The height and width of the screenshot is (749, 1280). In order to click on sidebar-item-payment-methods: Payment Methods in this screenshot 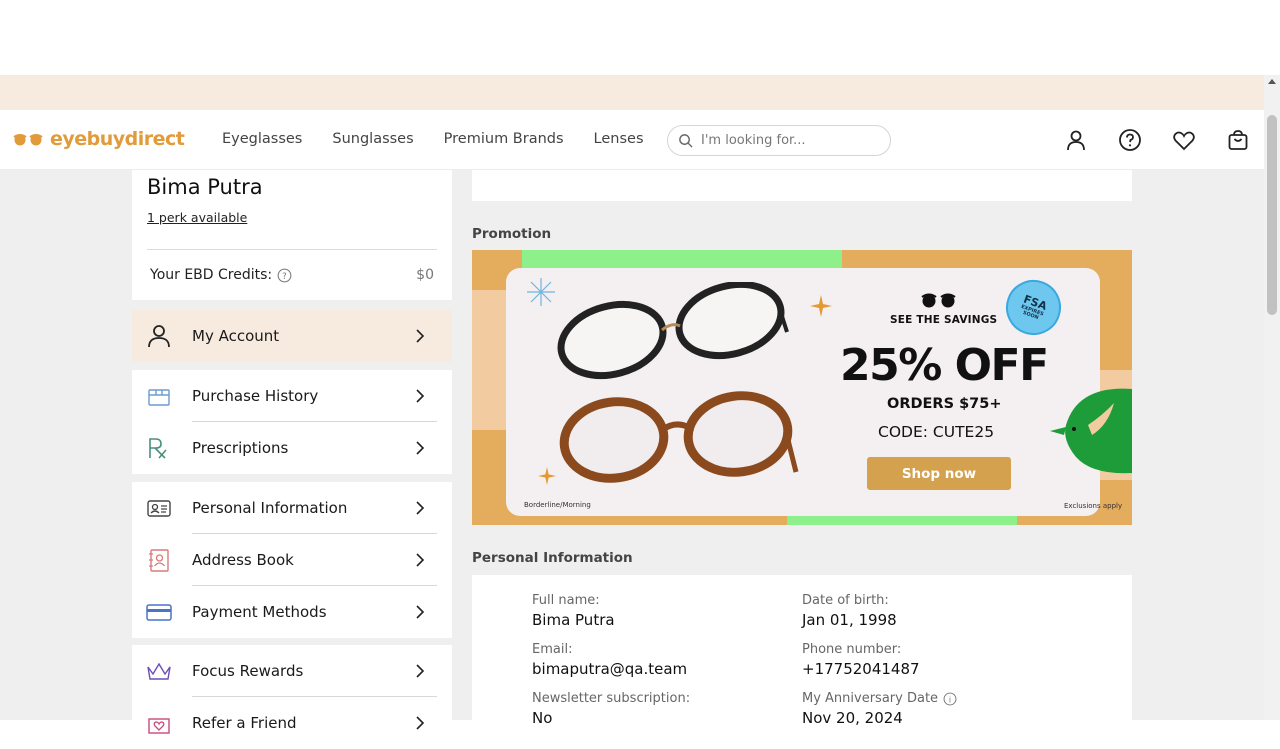, I will do `click(292, 612)`.